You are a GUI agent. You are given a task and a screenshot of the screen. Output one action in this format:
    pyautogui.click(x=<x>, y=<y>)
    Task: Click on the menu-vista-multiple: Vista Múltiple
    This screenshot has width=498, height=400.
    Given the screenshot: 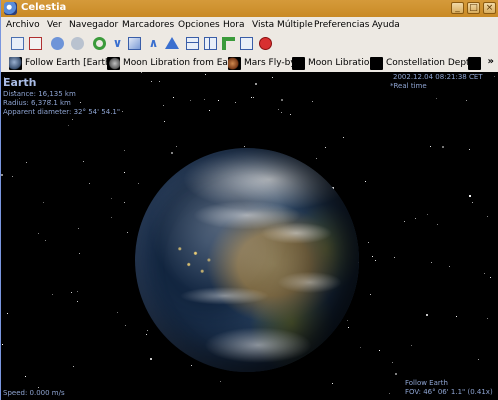 What is the action you would take?
    pyautogui.click(x=282, y=25)
    